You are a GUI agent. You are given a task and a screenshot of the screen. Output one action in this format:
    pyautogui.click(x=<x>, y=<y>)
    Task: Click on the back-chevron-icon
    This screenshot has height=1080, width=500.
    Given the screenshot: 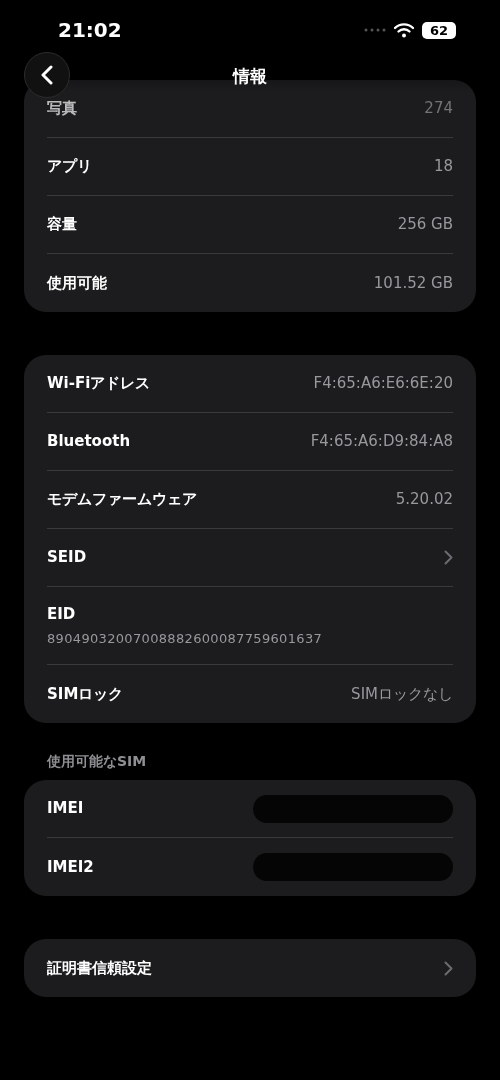 What is the action you would take?
    pyautogui.click(x=47, y=75)
    